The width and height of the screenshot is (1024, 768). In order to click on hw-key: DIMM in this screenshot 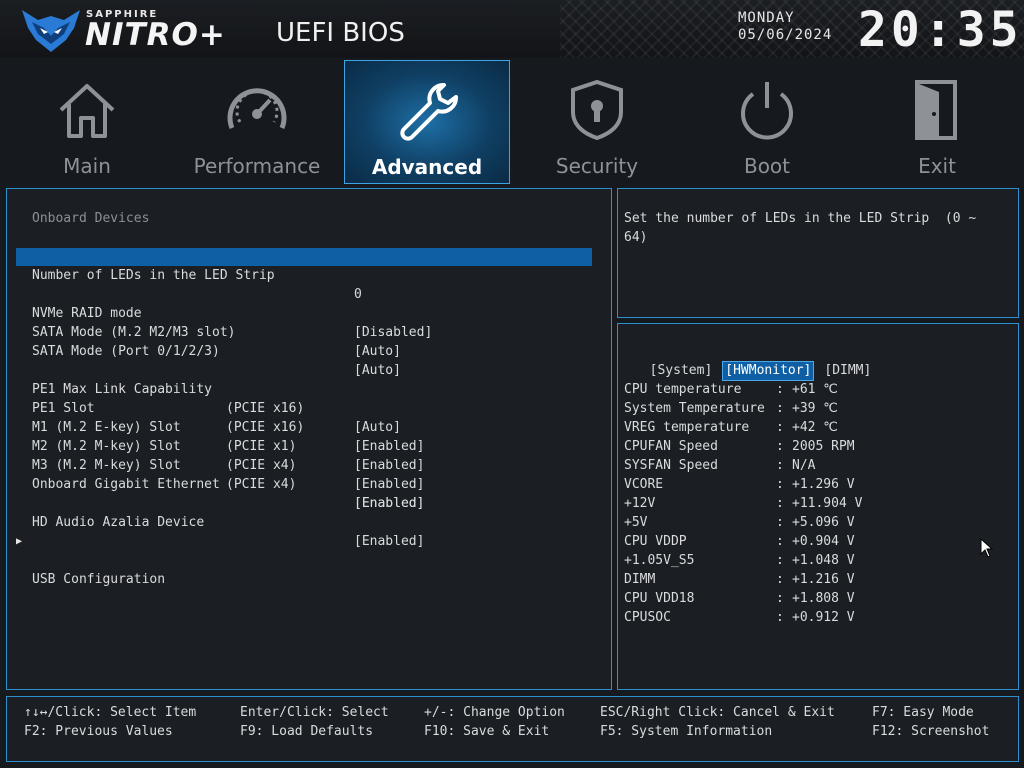, I will do `click(640, 579)`.